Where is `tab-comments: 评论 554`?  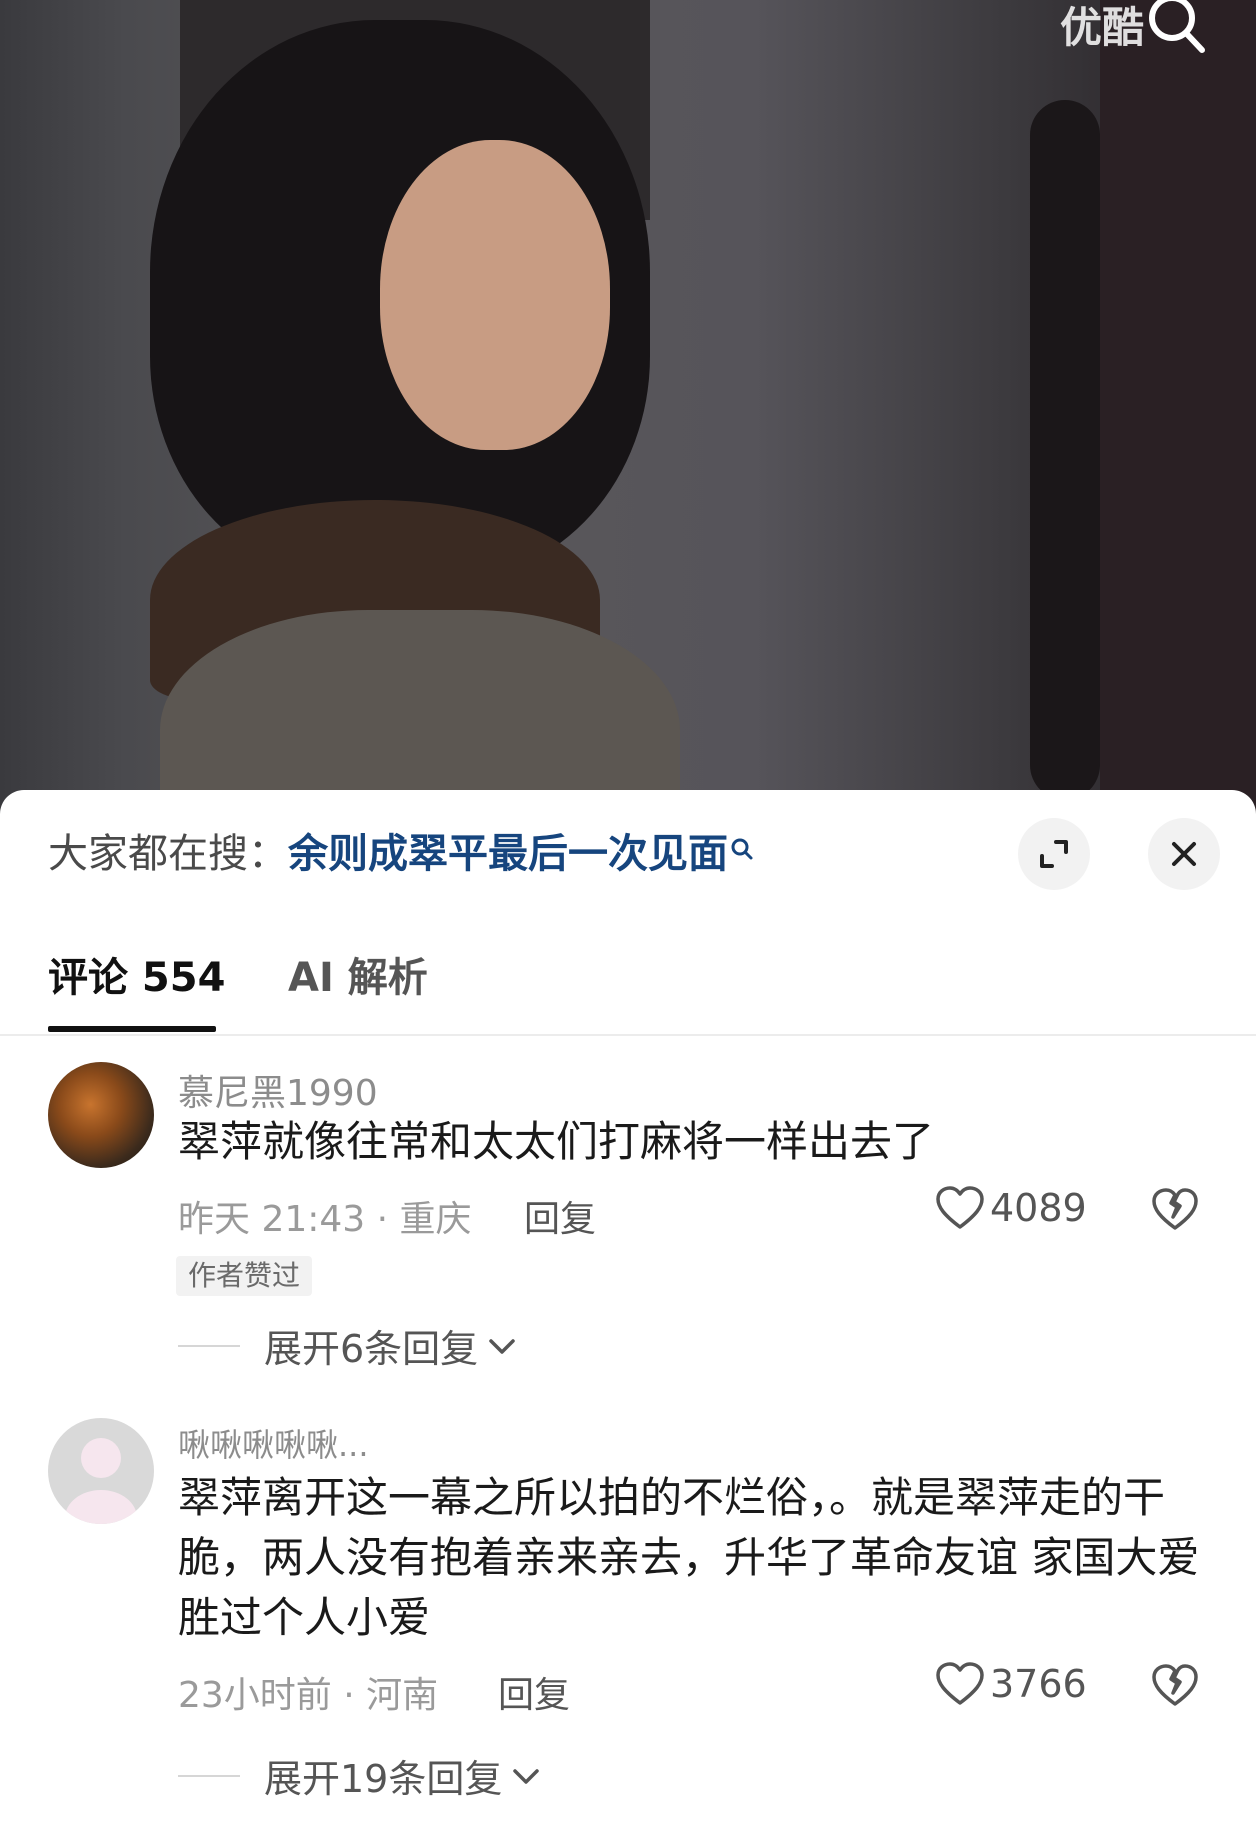
tab-comments: 评论 554 is located at coordinates (136, 978).